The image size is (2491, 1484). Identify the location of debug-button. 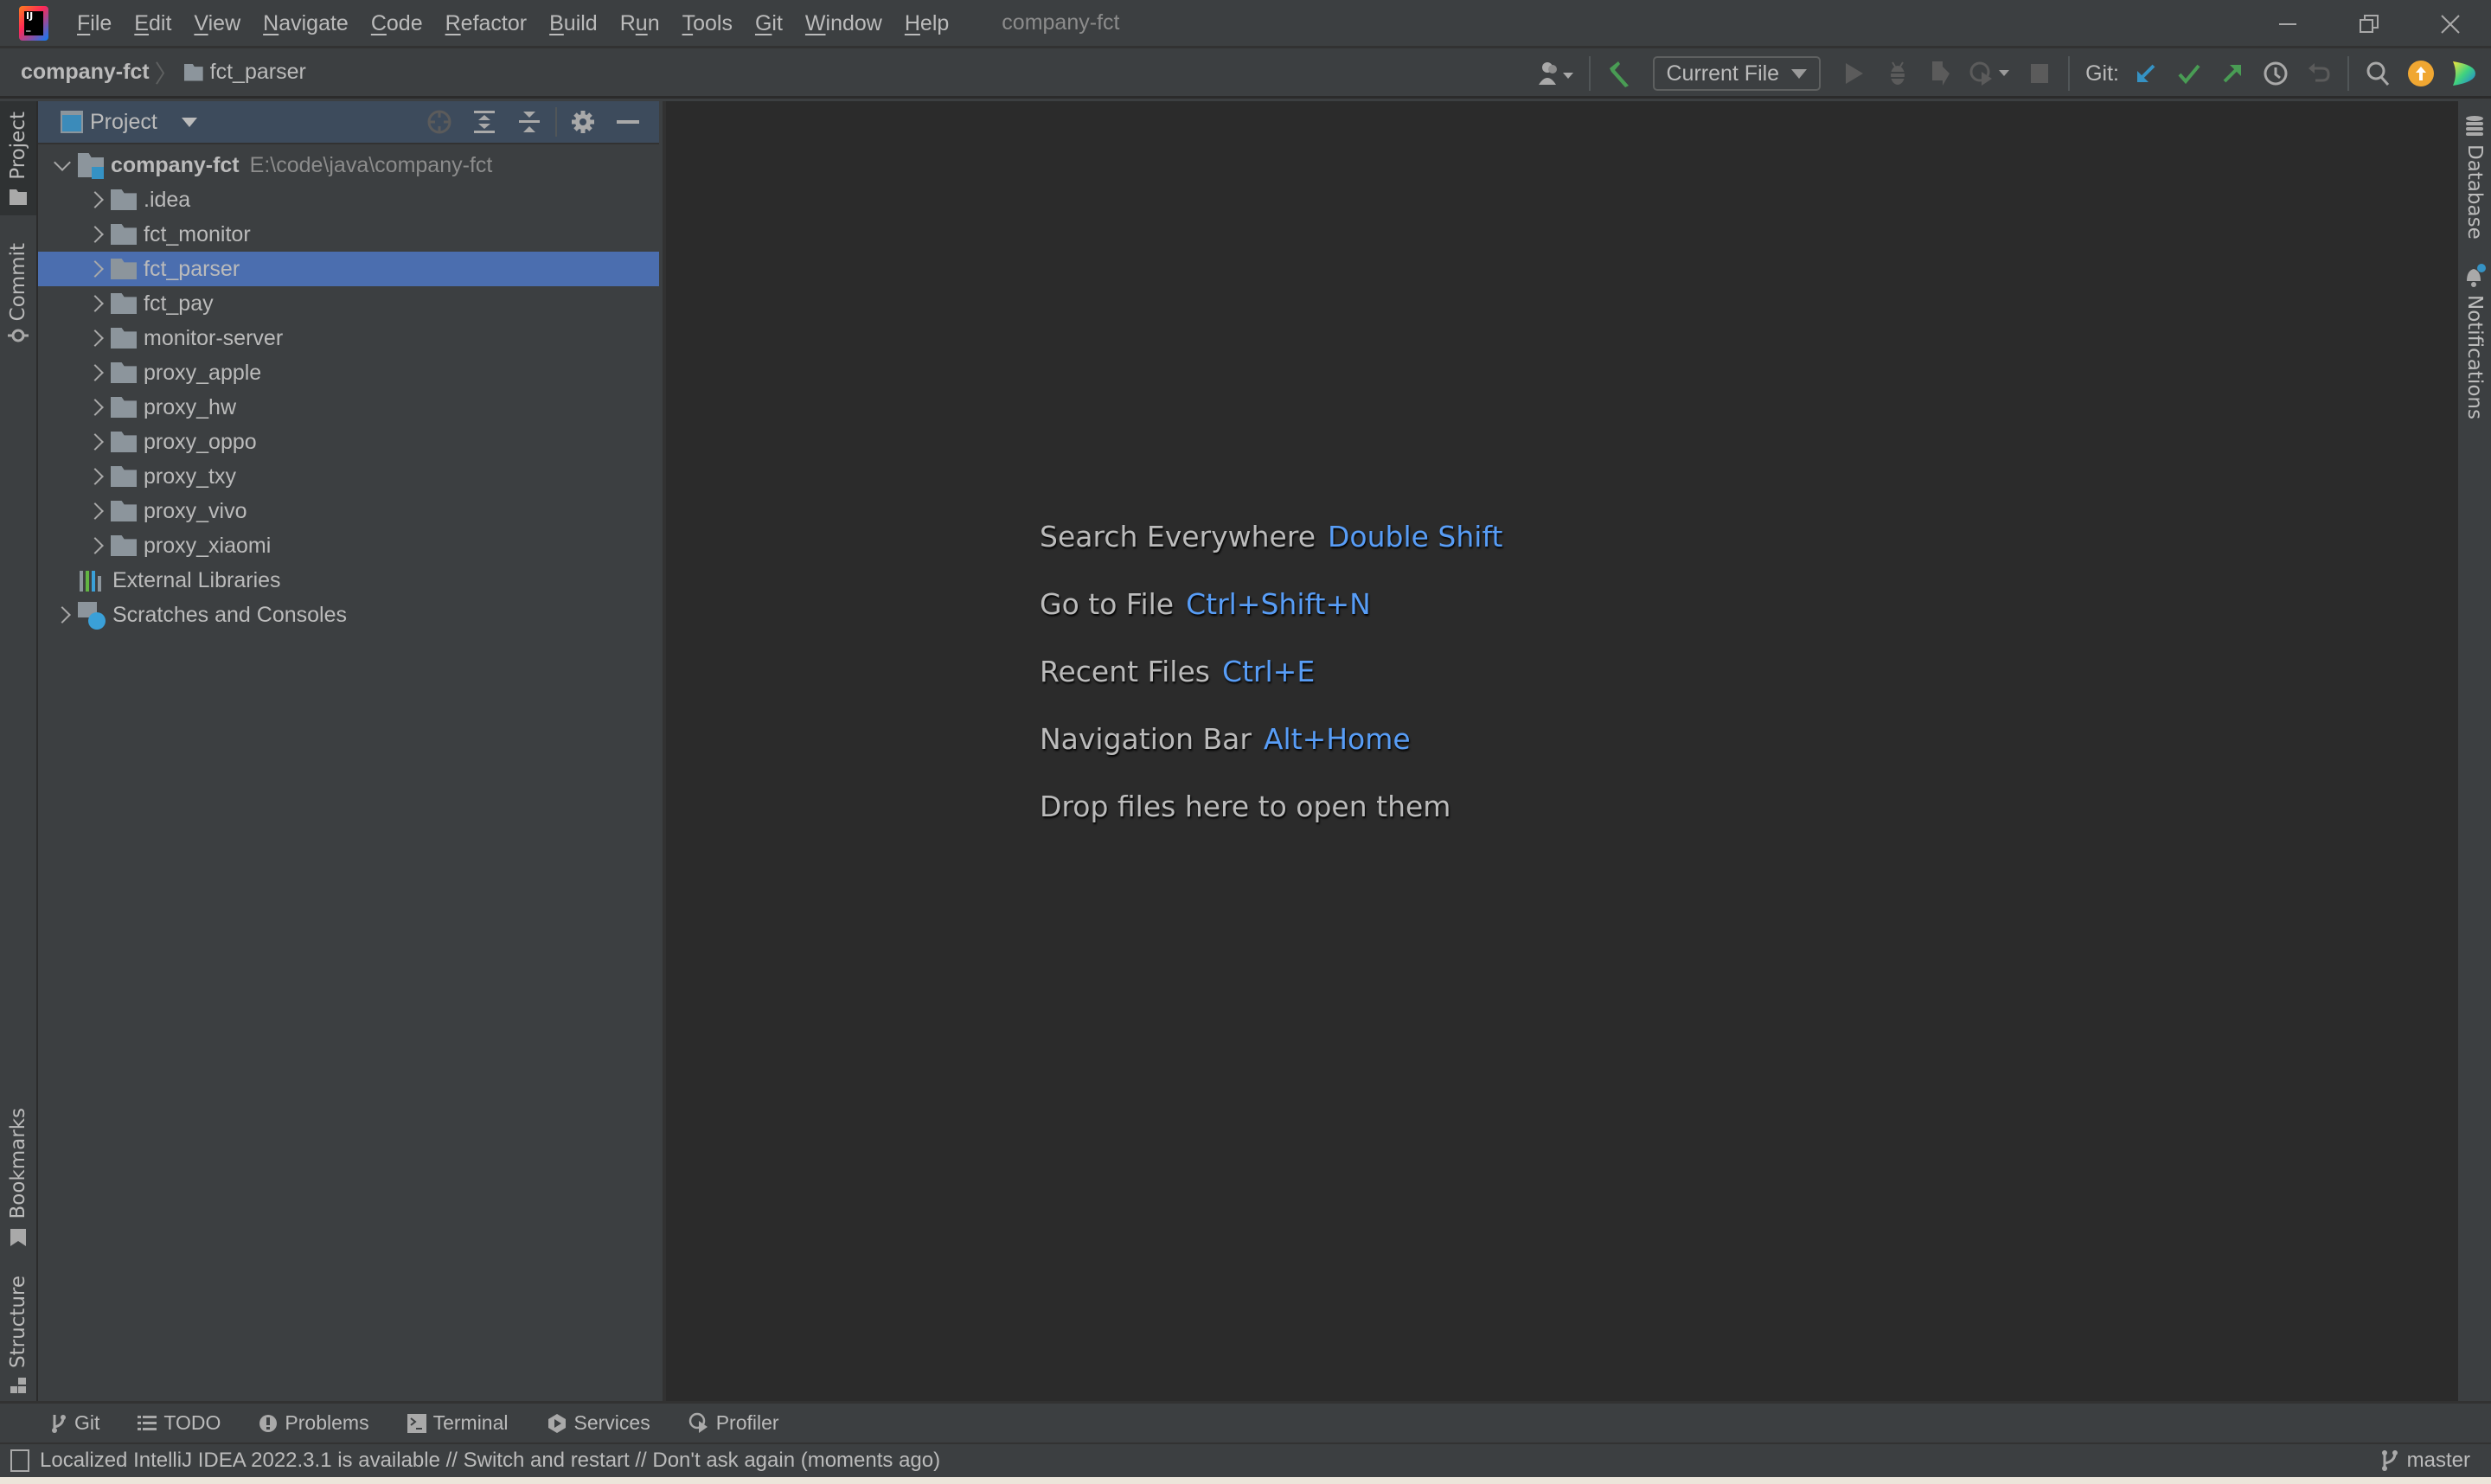
(1897, 74).